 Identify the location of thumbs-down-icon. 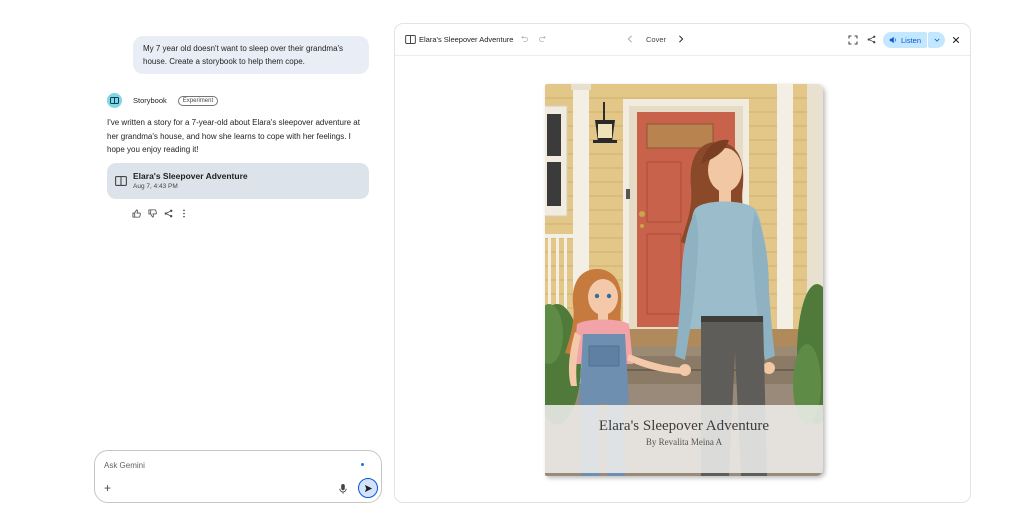
(152, 213).